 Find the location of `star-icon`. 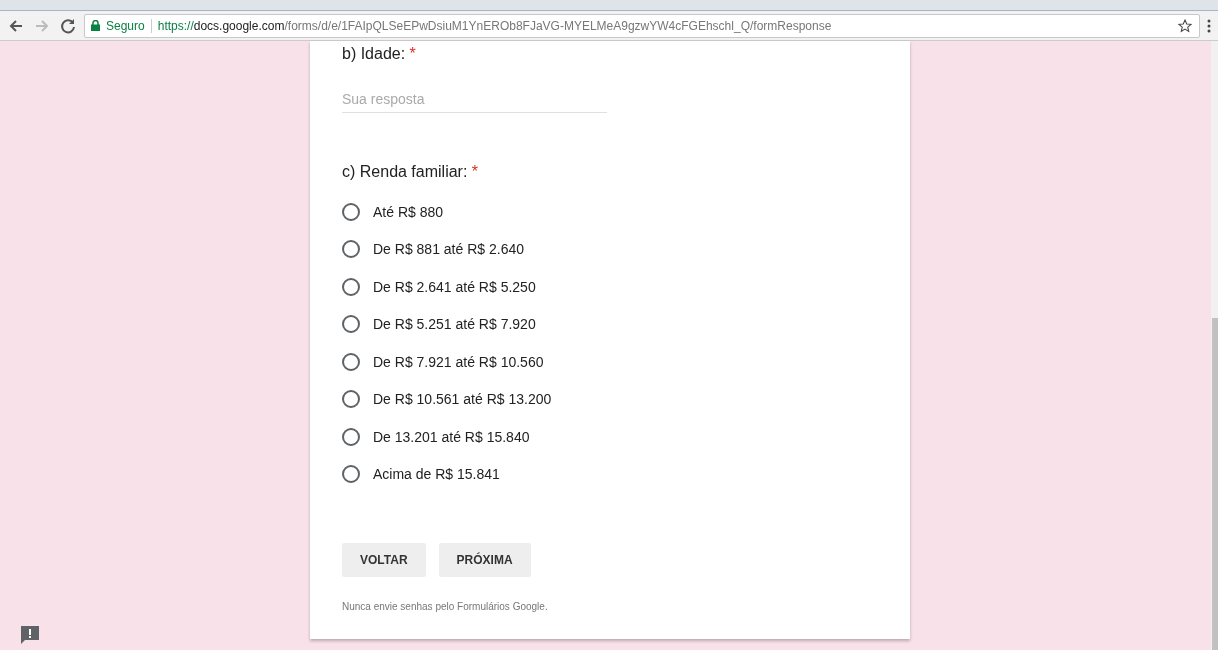

star-icon is located at coordinates (1185, 25).